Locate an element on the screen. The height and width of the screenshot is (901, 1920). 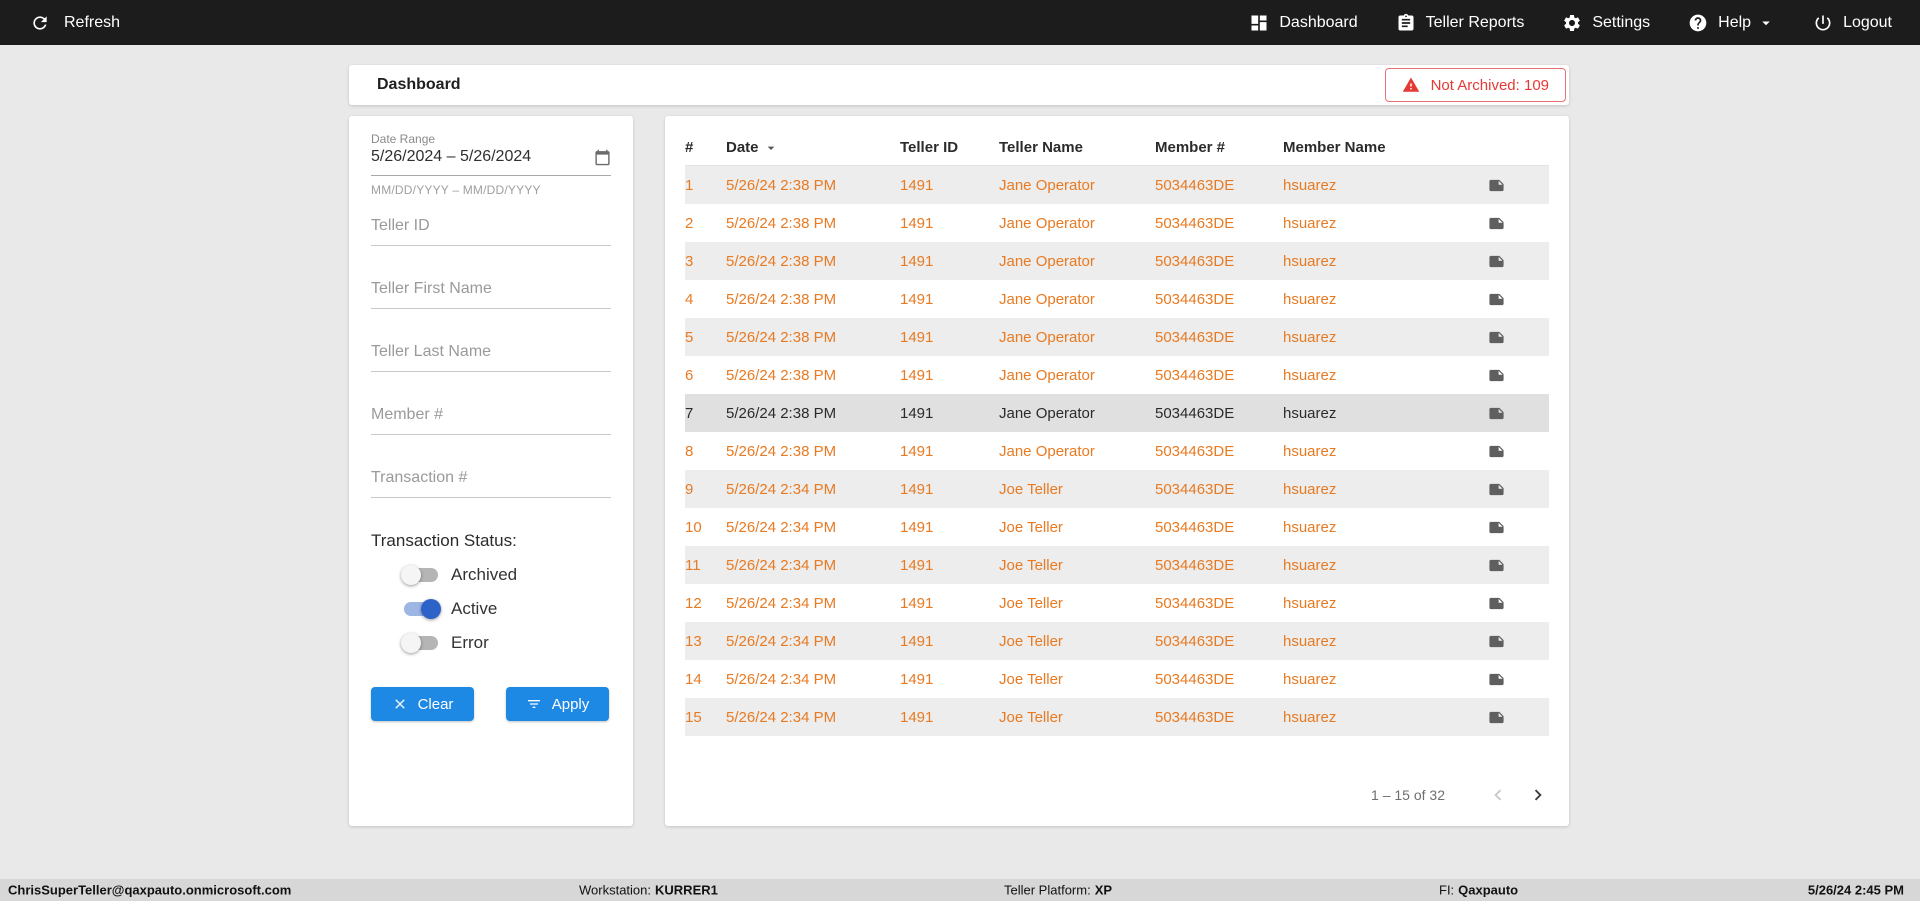
not-archived-badge: Not Archived: 109 is located at coordinates (1475, 85).